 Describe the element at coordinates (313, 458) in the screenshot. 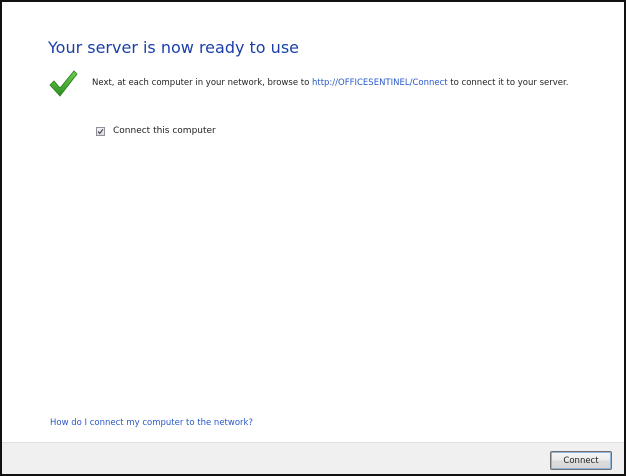

I see `footer-bar: Connect` at that location.